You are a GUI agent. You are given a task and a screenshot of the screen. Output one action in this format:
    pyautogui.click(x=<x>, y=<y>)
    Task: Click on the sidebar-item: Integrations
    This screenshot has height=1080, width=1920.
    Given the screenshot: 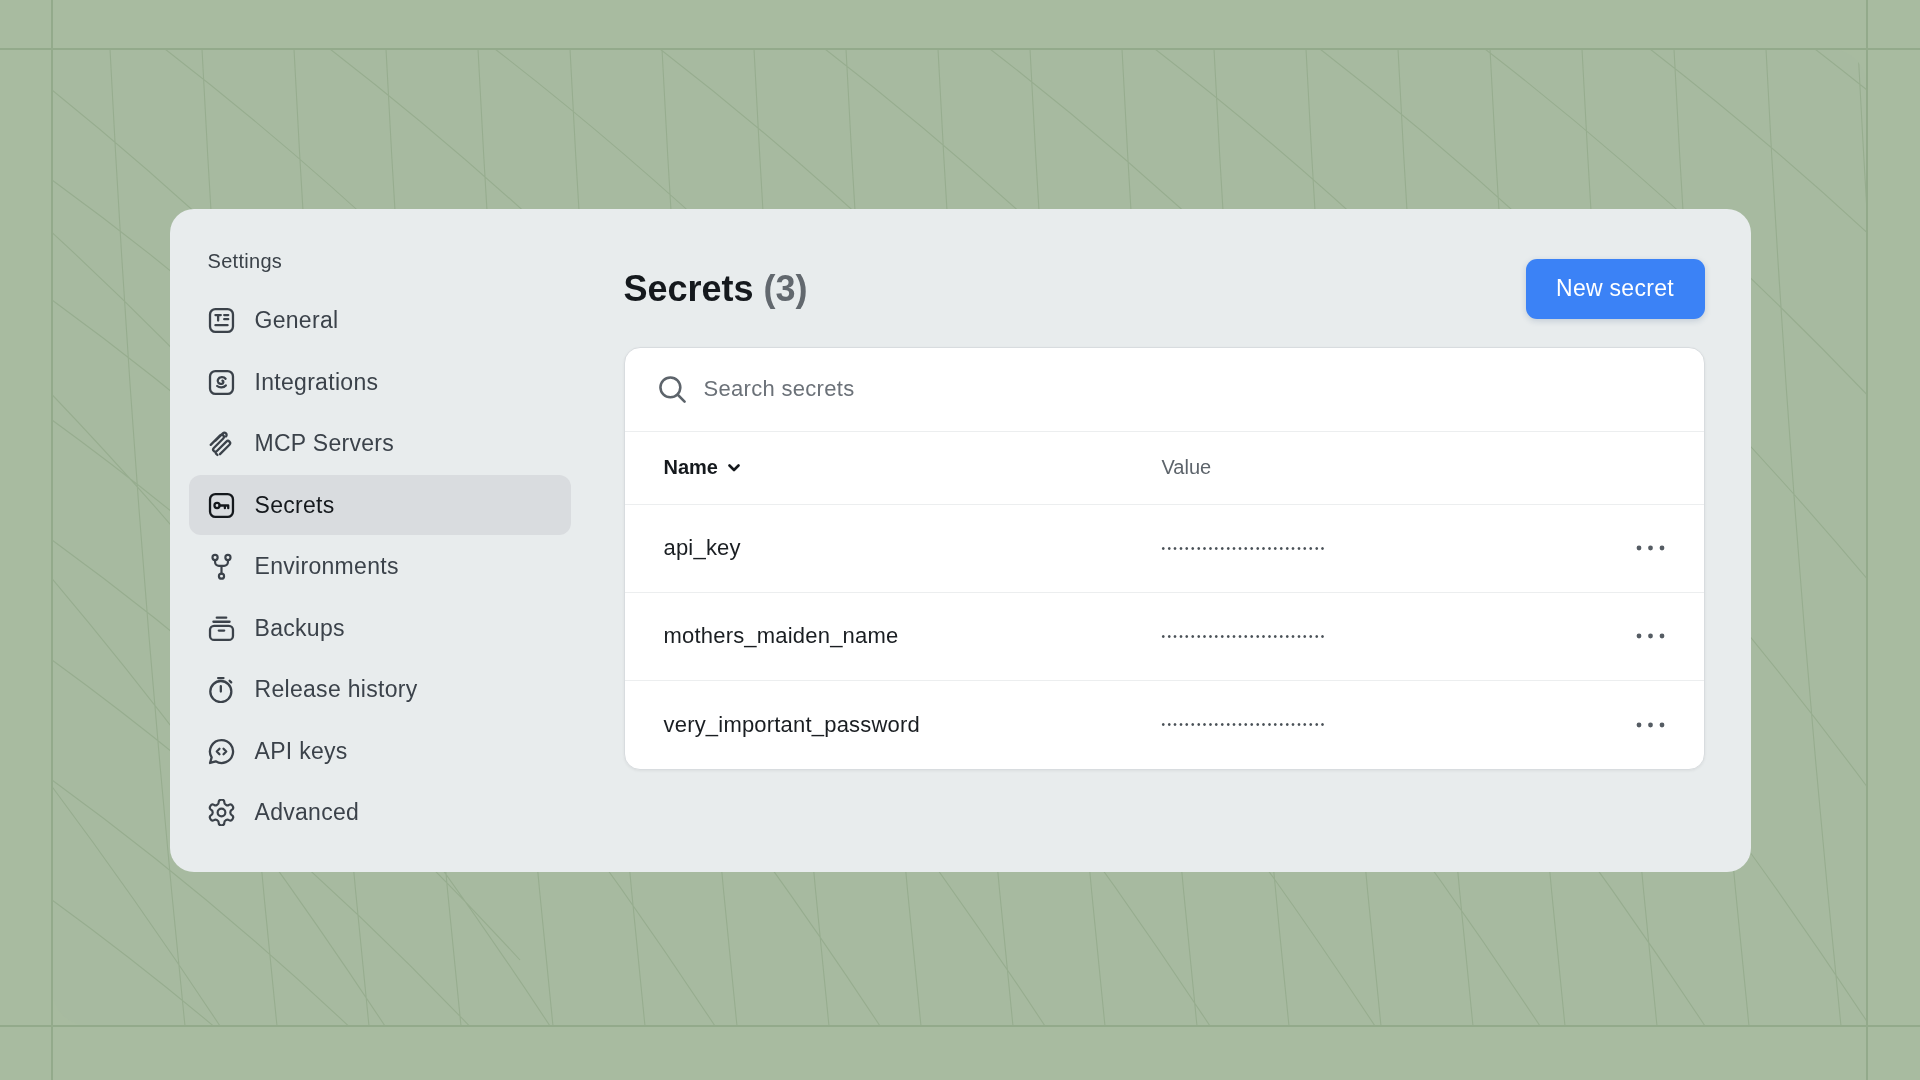 What is the action you would take?
    pyautogui.click(x=379, y=382)
    